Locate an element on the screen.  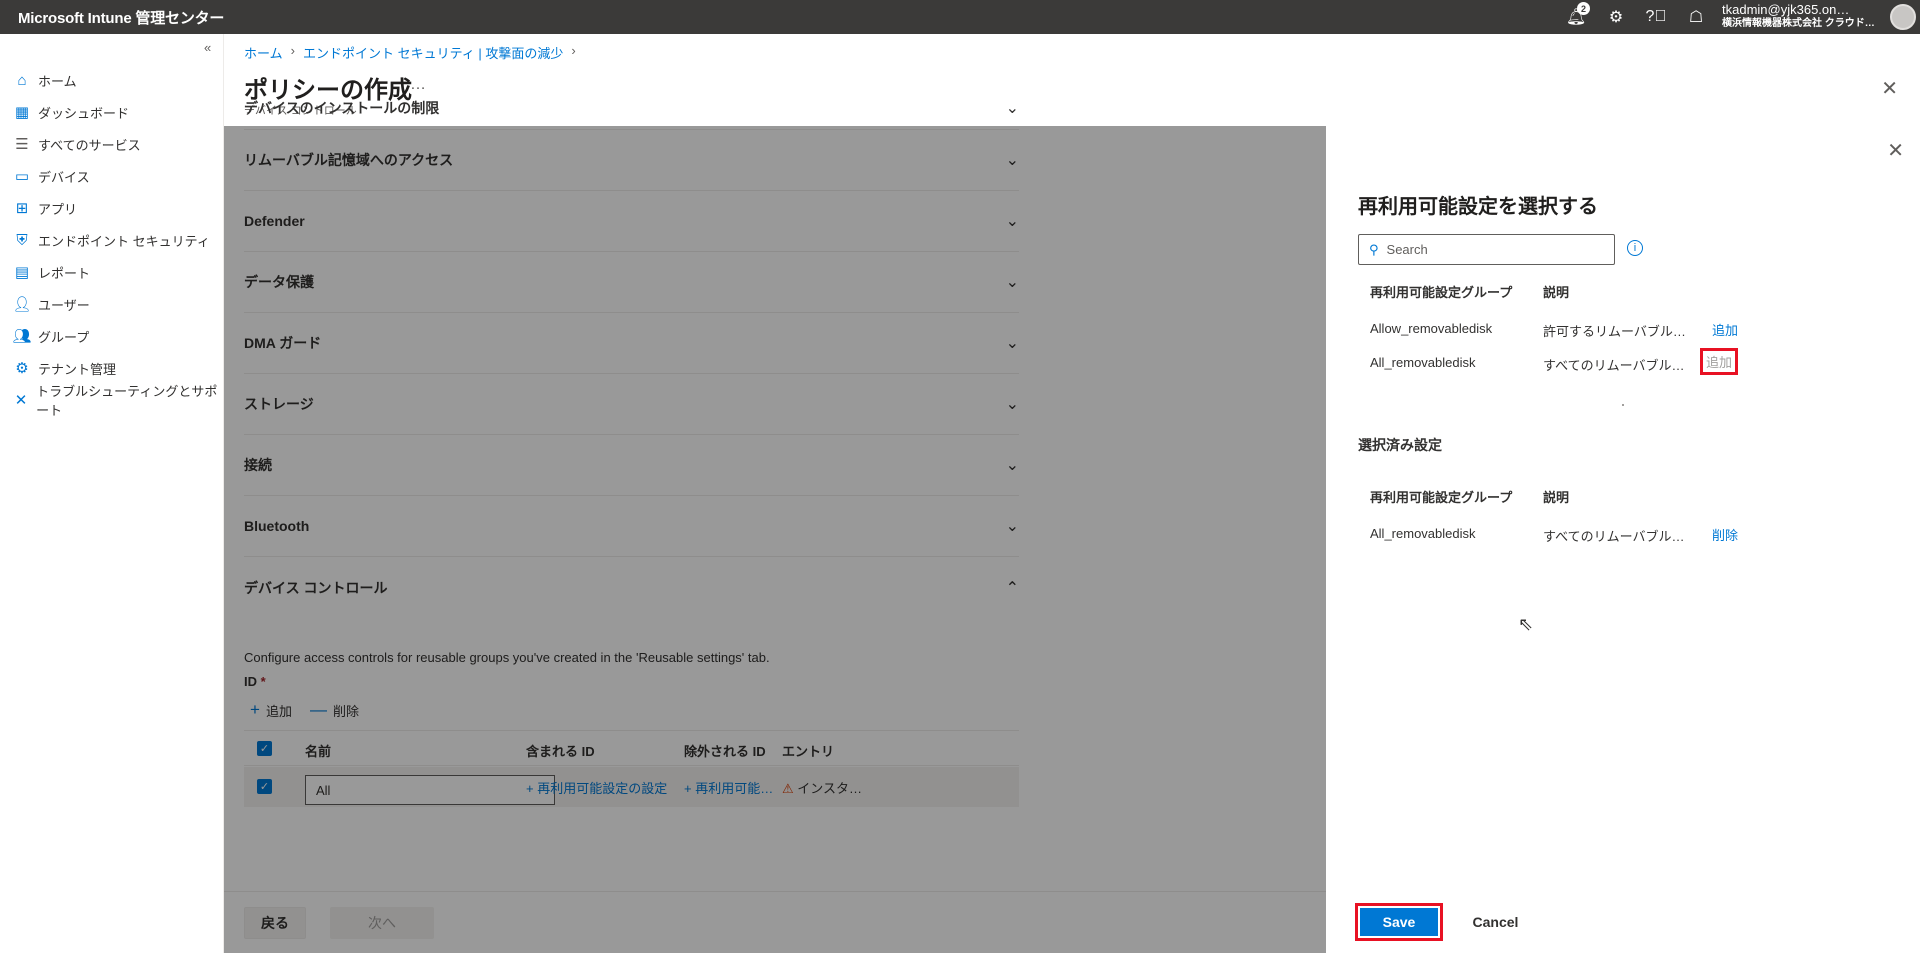
groups-icon: 👥︎ is located at coordinates (22, 336).